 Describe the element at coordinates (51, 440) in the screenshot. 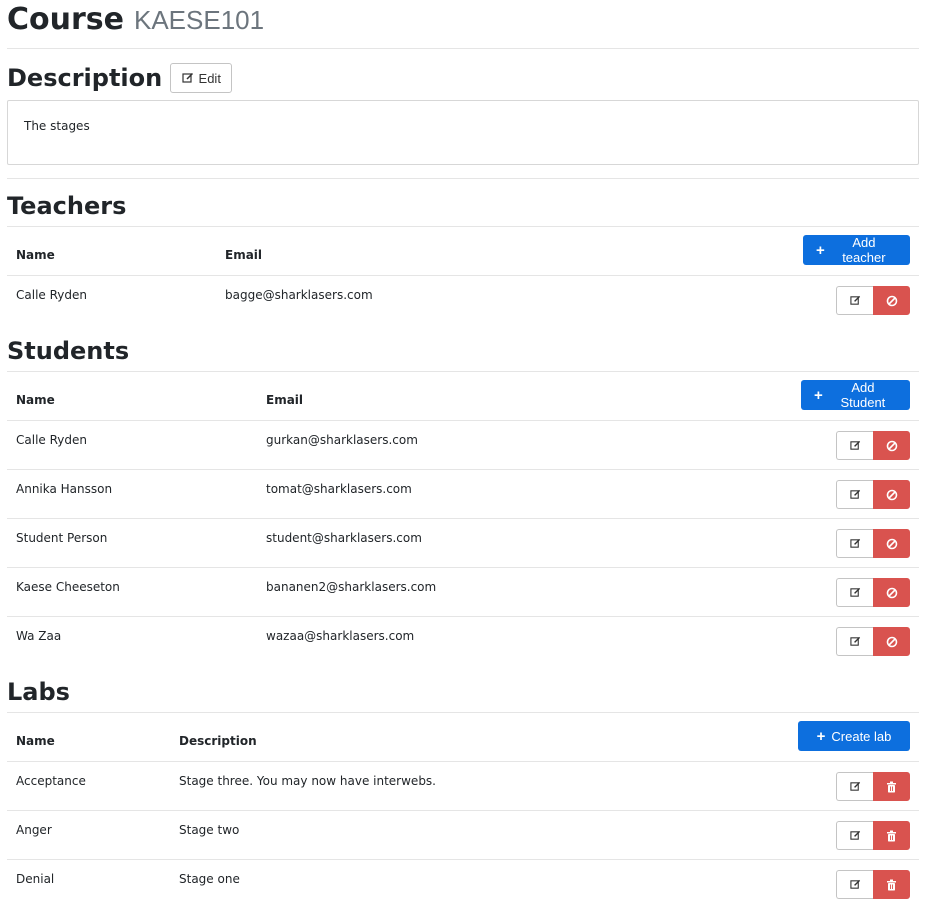

I see `student-name: Calle Ryden` at that location.